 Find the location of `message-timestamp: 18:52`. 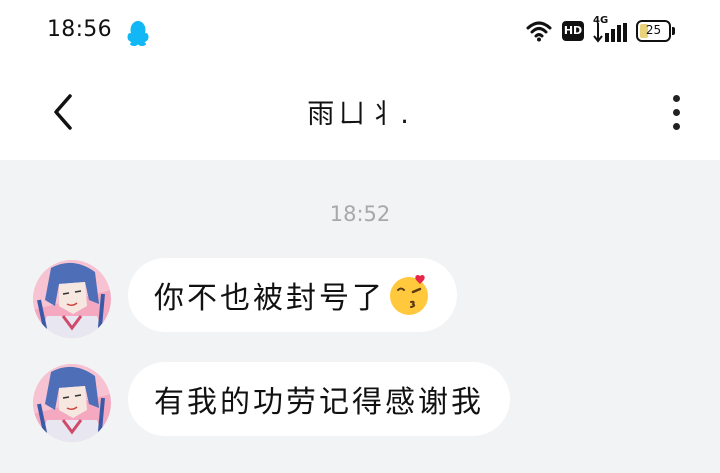

message-timestamp: 18:52 is located at coordinates (360, 214).